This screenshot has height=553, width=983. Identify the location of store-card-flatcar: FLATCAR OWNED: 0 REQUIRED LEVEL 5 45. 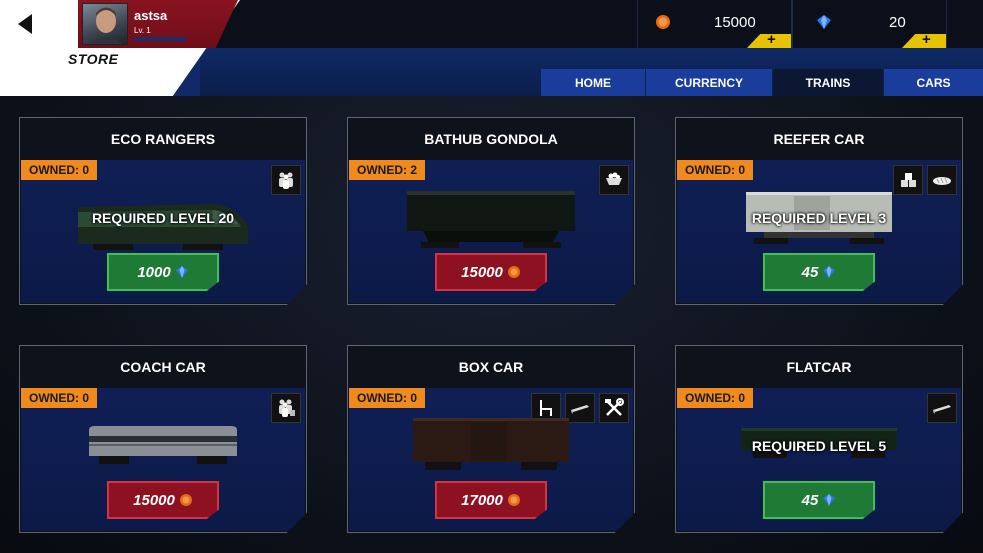
(819, 439).